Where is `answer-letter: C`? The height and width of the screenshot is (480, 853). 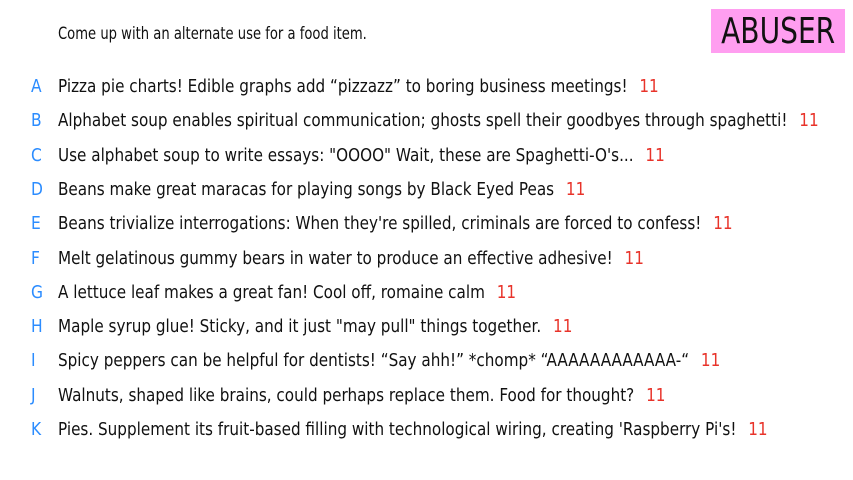 answer-letter: C is located at coordinates (36, 155).